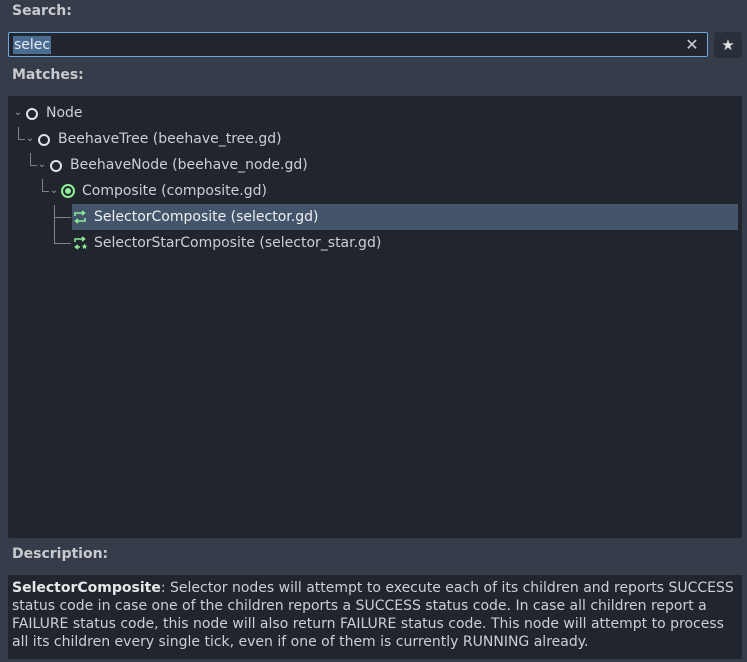 The width and height of the screenshot is (747, 662). Describe the element at coordinates (375, 165) in the screenshot. I see `tree-item-beehave-node: ⌄ BeehaveNode (beehave_node.gd)` at that location.